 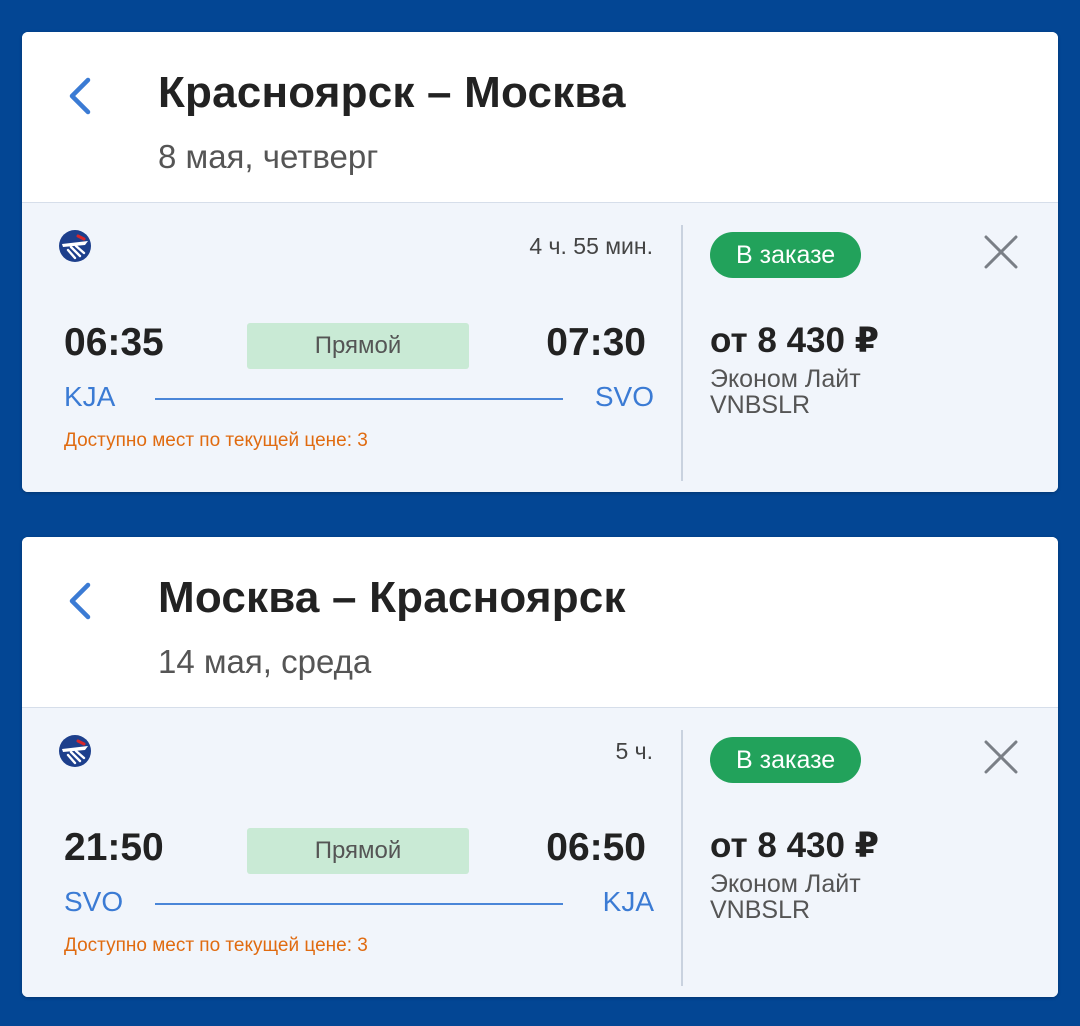 What do you see at coordinates (591, 246) in the screenshot?
I see `flight-duration: 4 ч. 55 мин.` at bounding box center [591, 246].